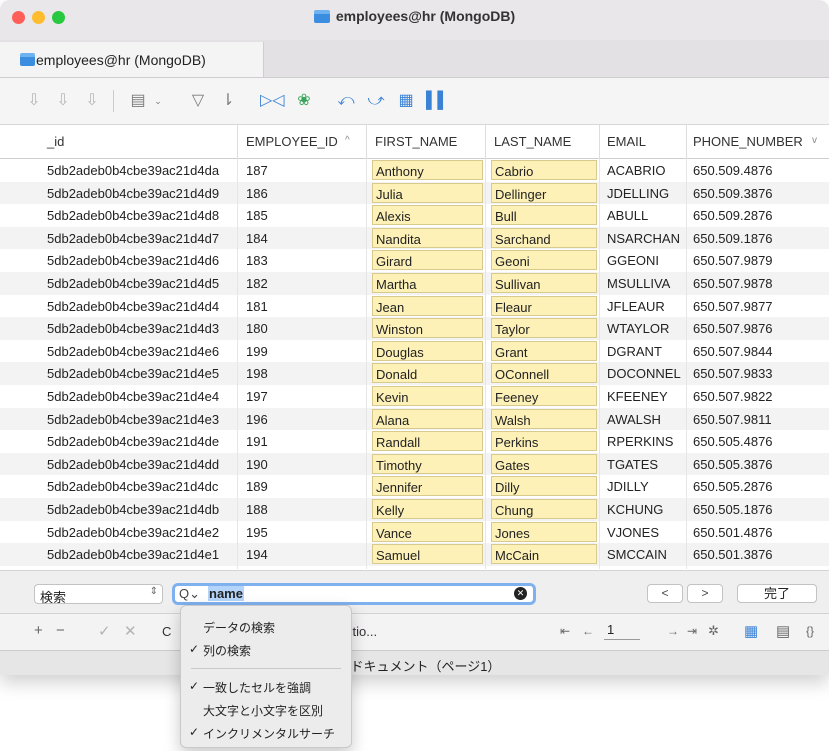  I want to click on add-row-button: +, so click(38, 630).